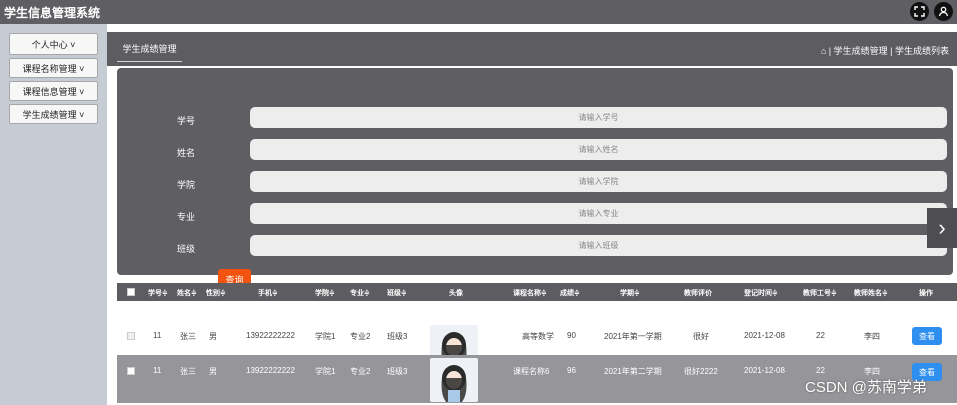 This screenshot has width=957, height=405. Describe the element at coordinates (943, 11) in the screenshot. I see `user-icon` at that location.